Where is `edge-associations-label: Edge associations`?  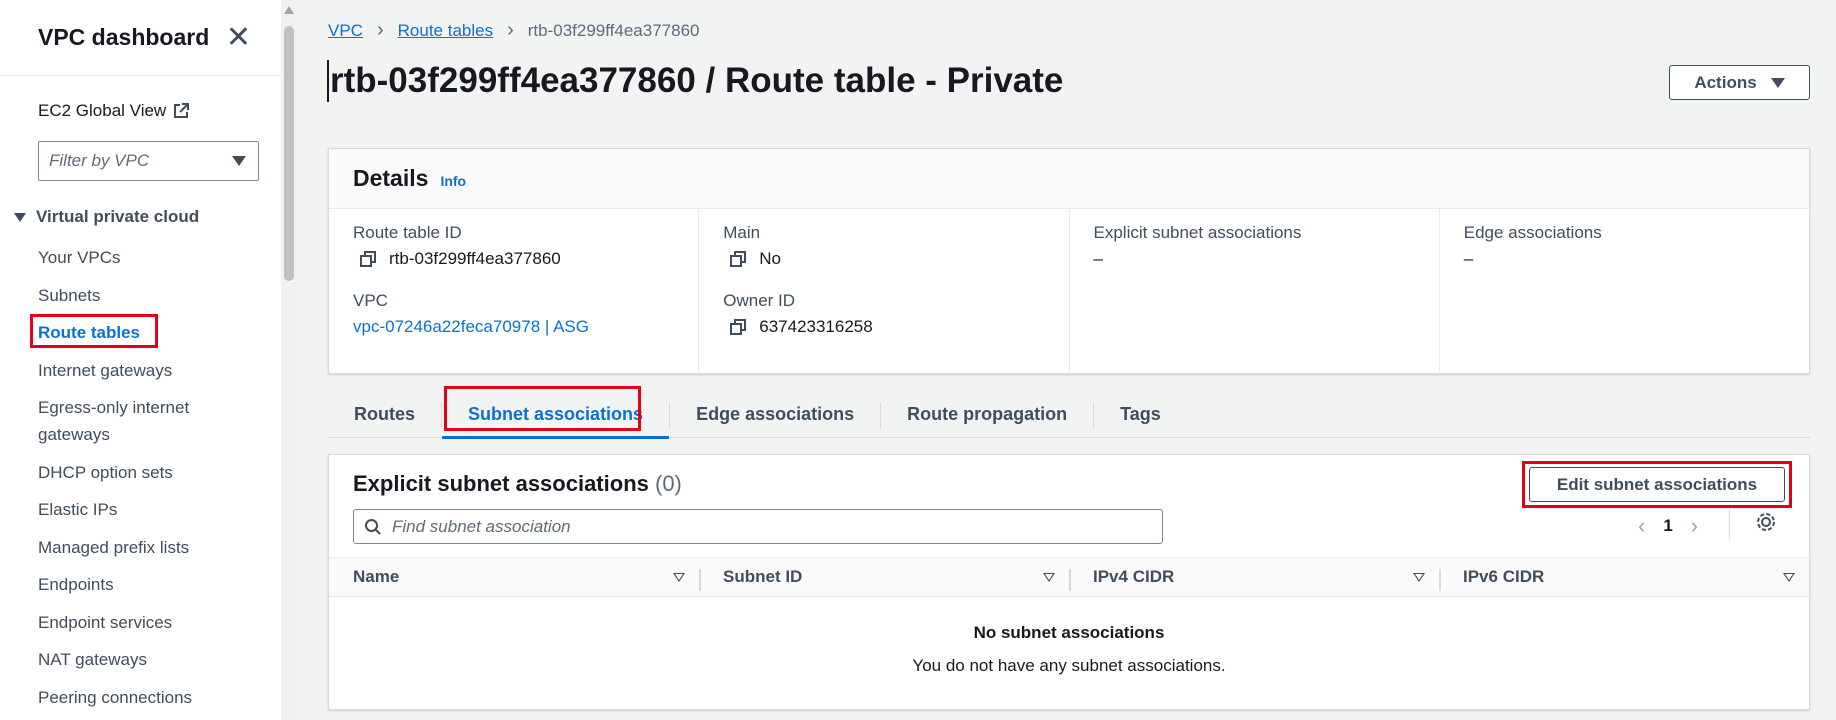
edge-associations-label: Edge associations is located at coordinates (1532, 232).